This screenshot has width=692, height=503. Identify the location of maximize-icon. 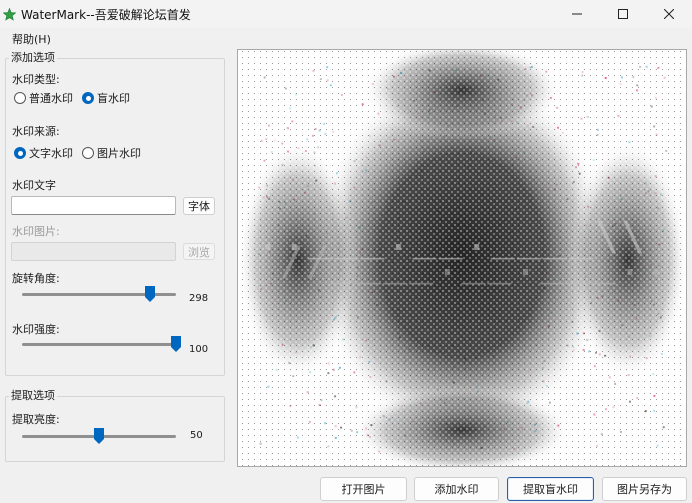
(623, 14).